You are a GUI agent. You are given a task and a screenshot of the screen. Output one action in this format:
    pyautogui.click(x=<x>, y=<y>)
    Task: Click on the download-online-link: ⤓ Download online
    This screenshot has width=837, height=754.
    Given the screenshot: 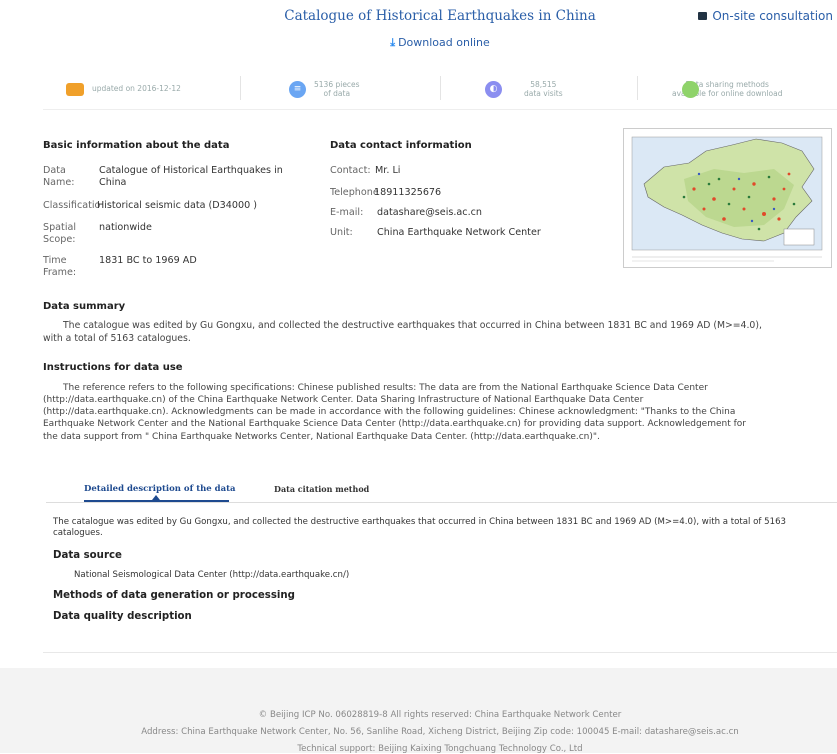 What is the action you would take?
    pyautogui.click(x=418, y=43)
    